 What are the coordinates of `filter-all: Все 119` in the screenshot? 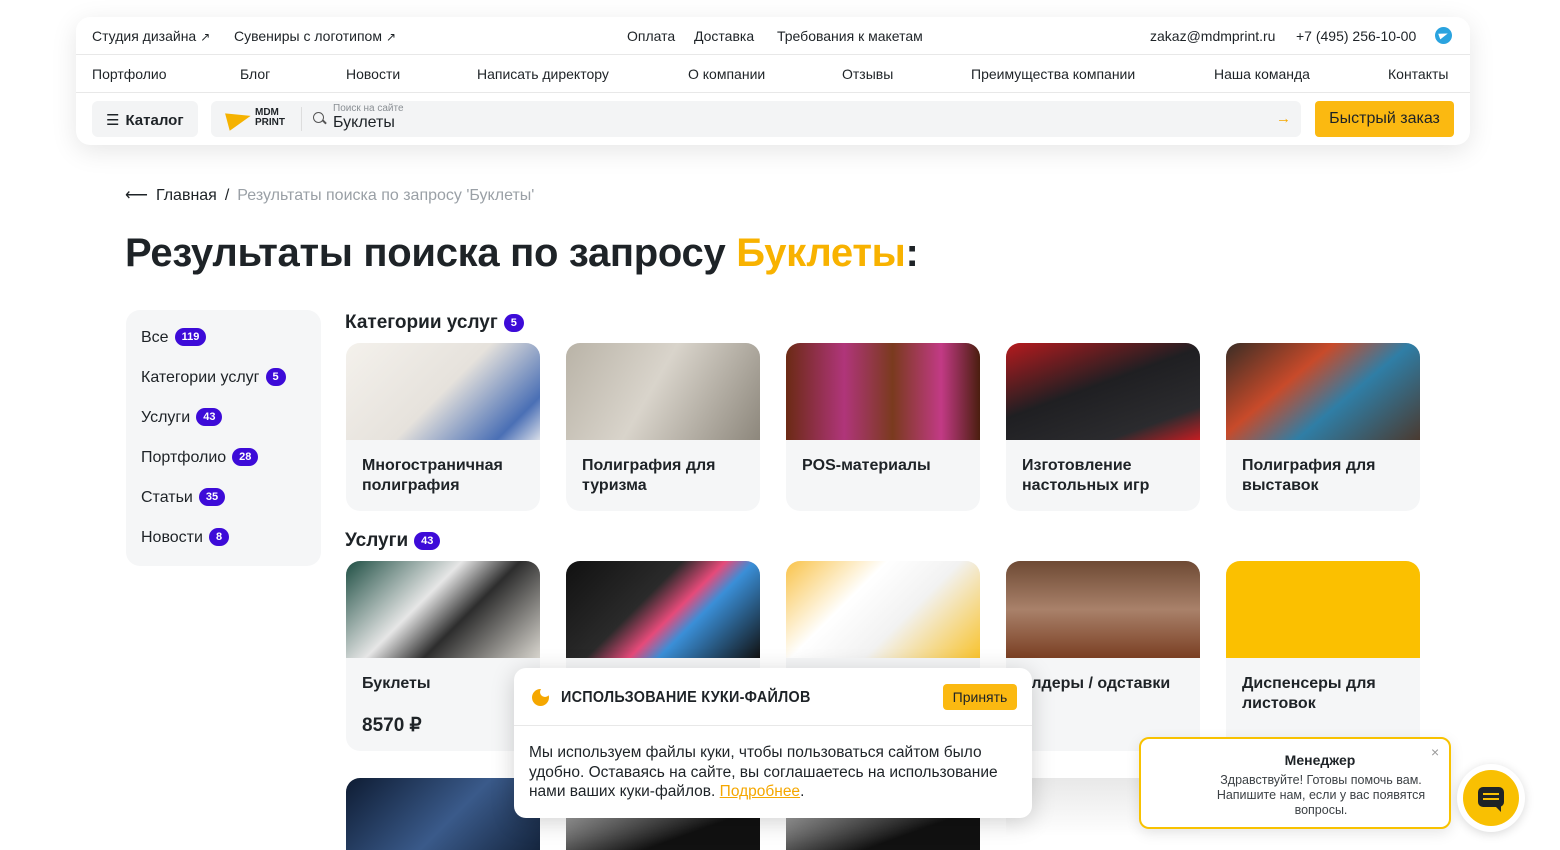 It's located at (174, 337).